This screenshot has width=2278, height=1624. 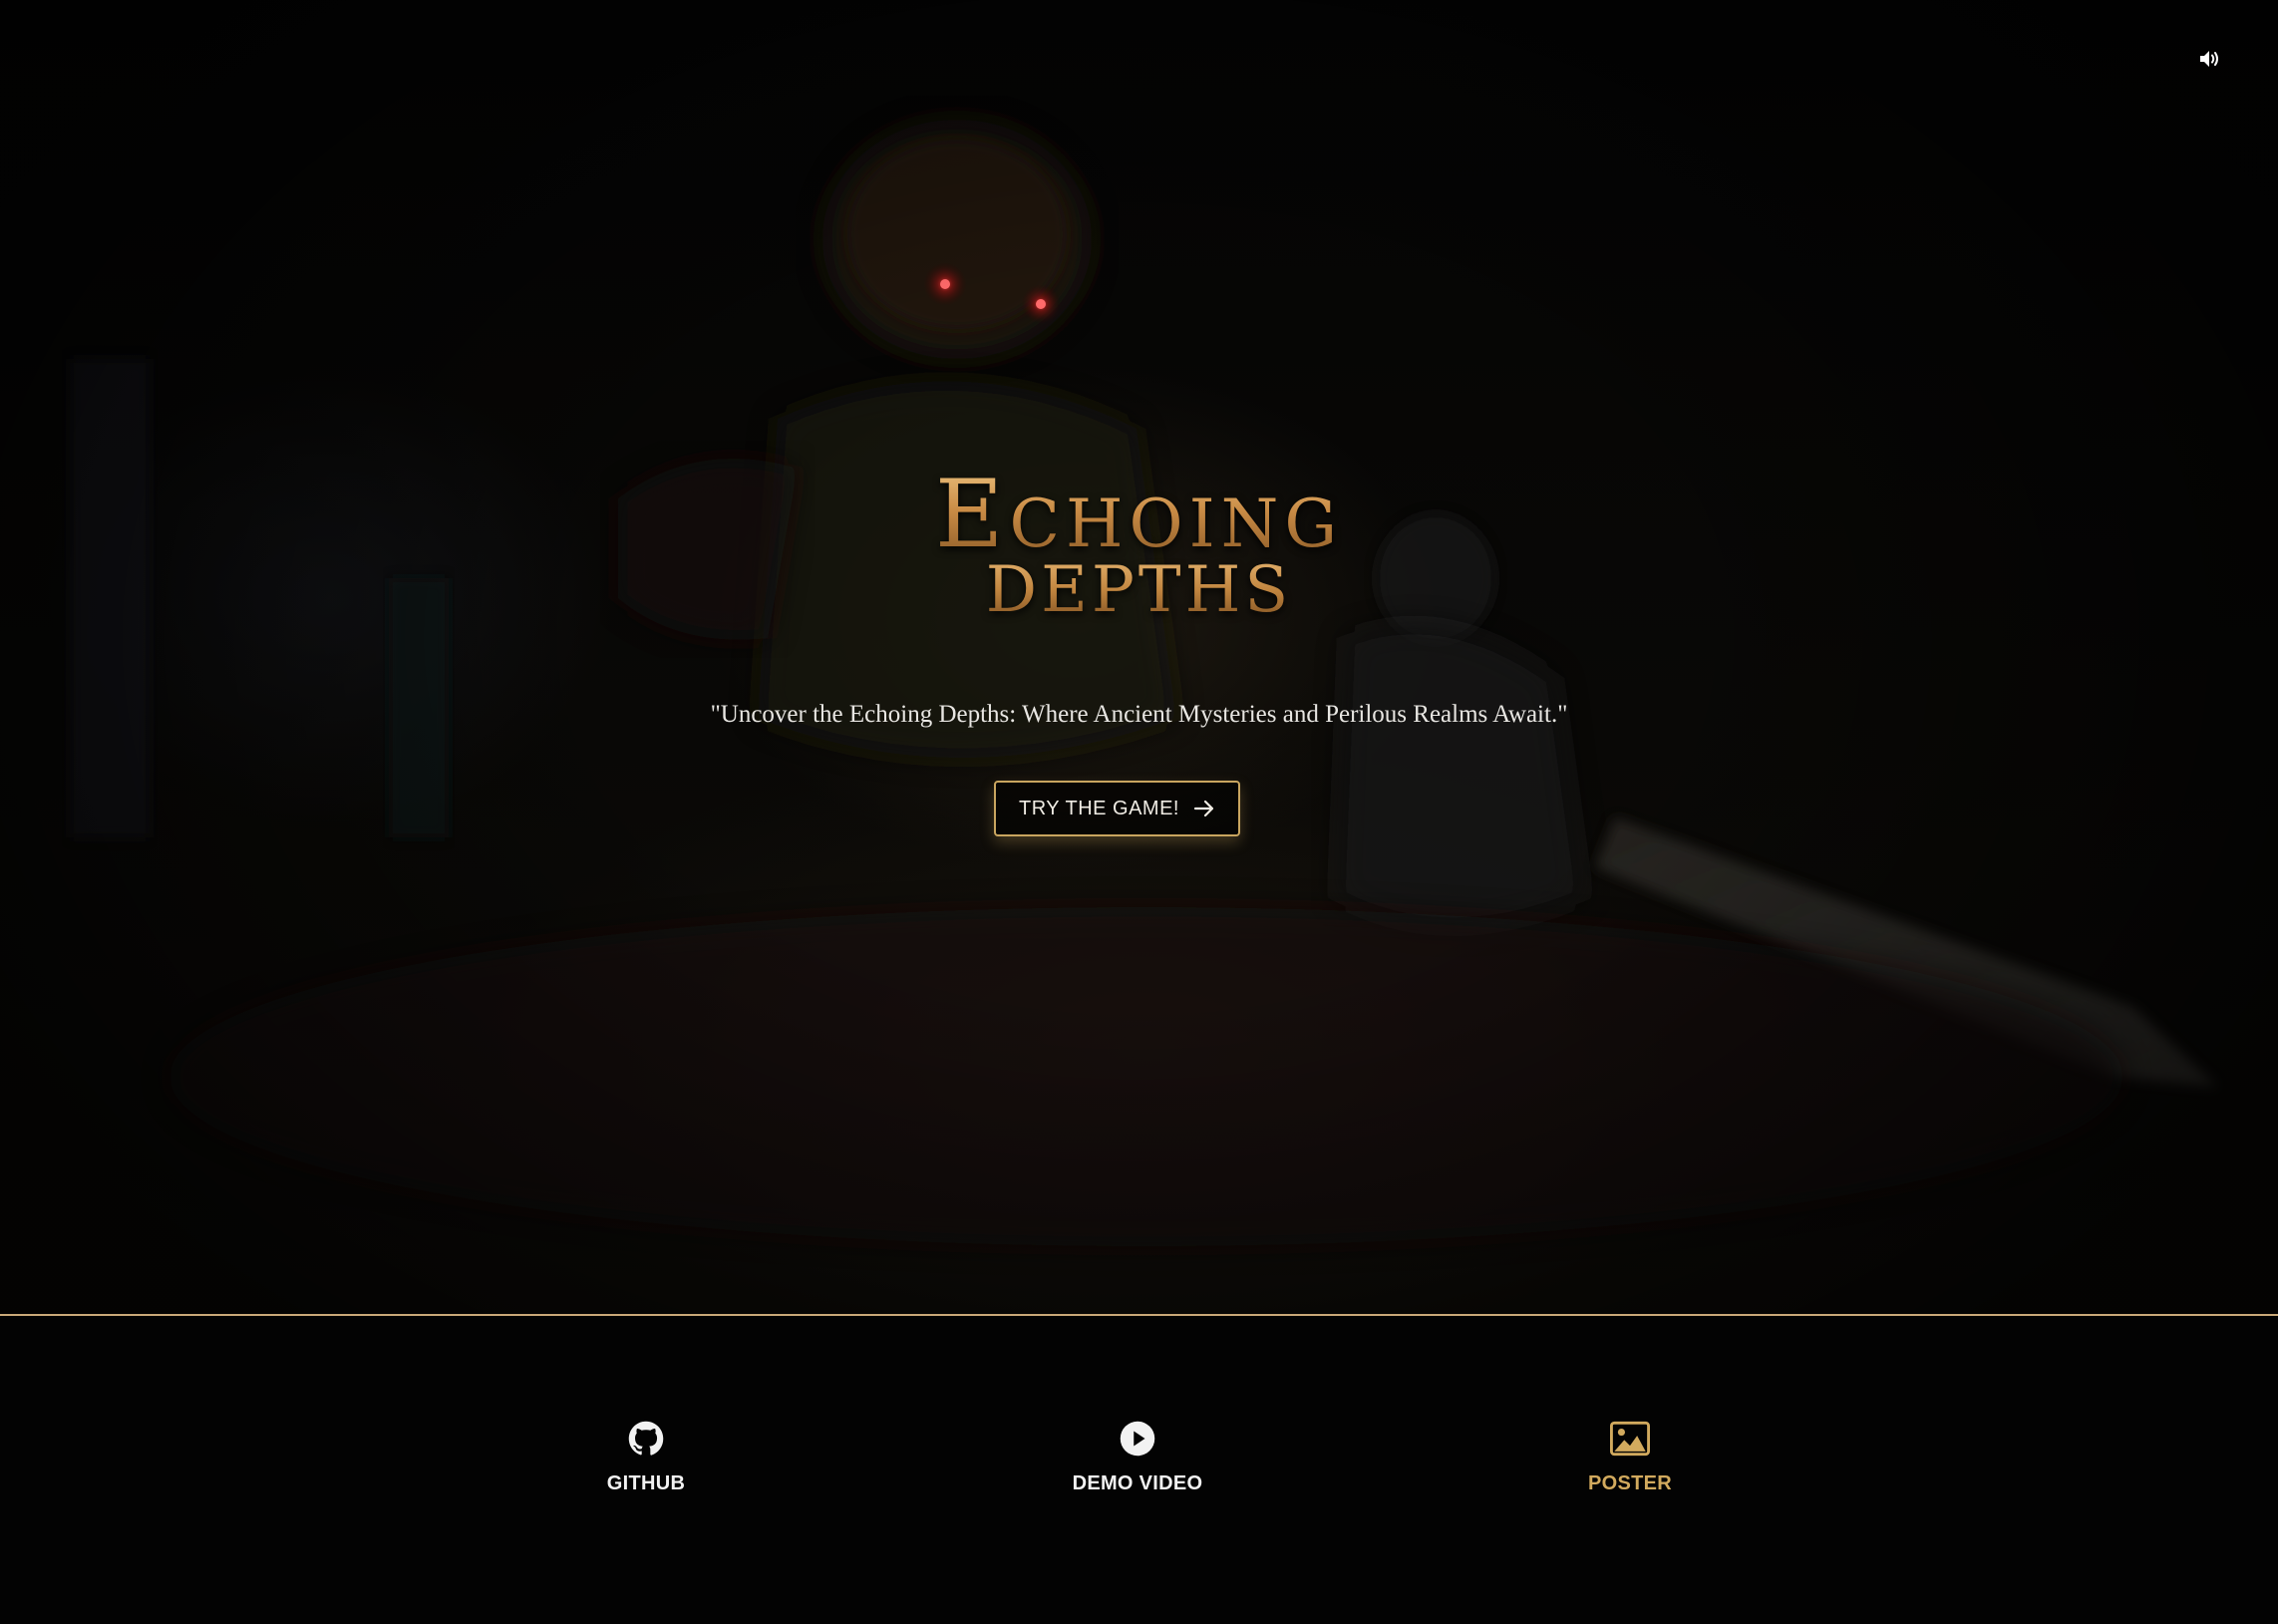 I want to click on github-label: GITHUB, so click(x=646, y=1483).